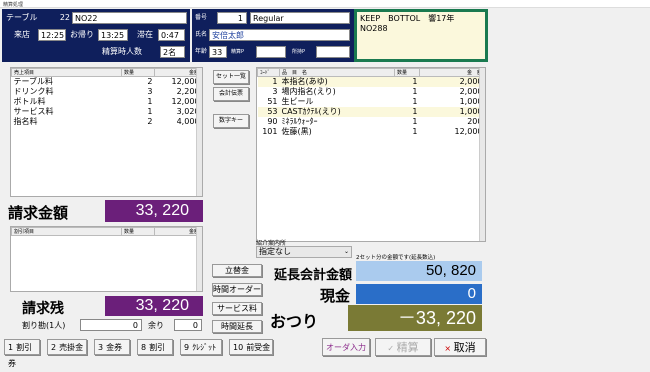 This screenshot has width=650, height=372. Describe the element at coordinates (268, 72) in the screenshot. I see `col-code: ｺｰﾄﾞ` at that location.